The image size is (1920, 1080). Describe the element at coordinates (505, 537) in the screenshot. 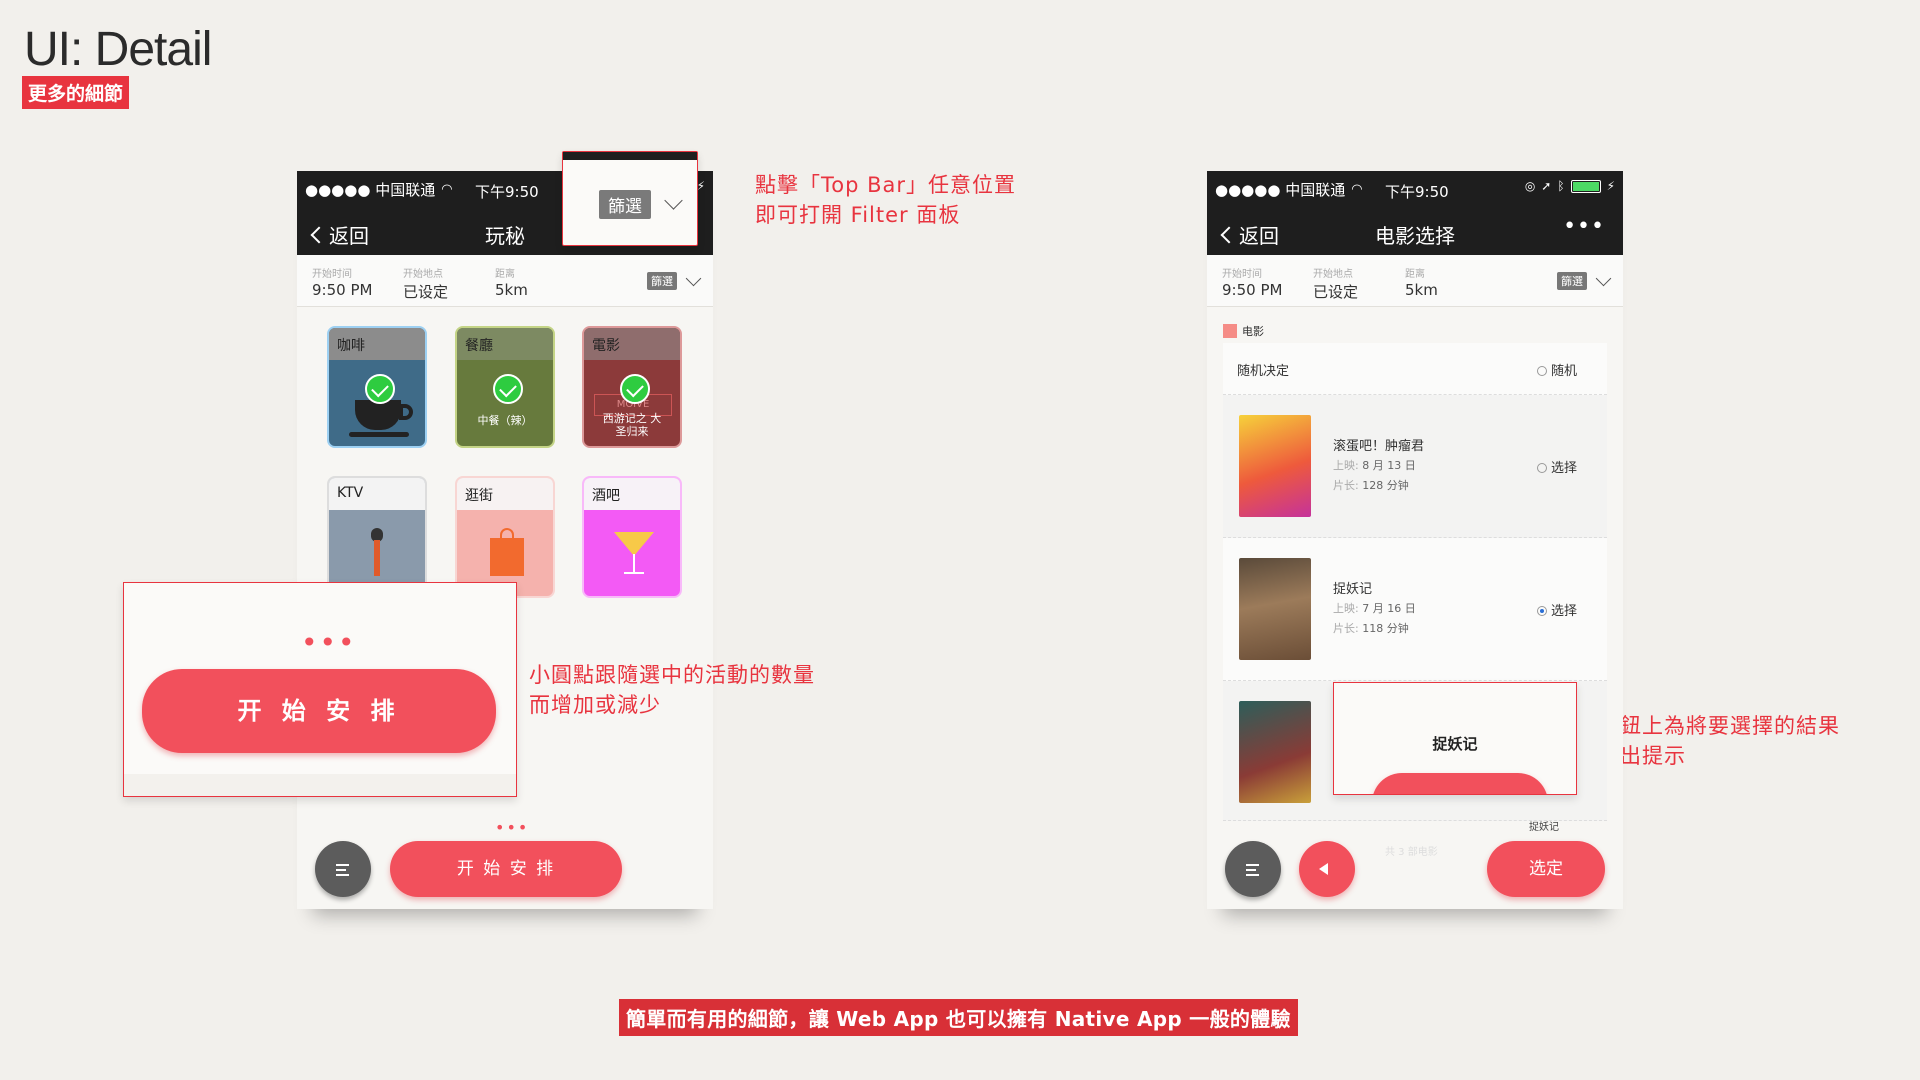

I see `tile-shopping: 逛街` at that location.